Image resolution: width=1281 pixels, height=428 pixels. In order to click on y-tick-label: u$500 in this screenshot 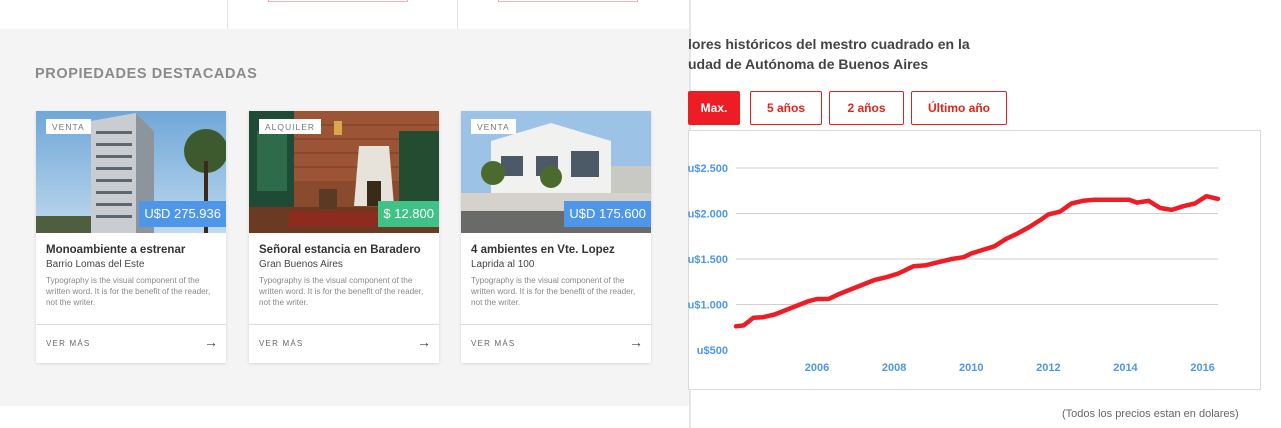, I will do `click(712, 351)`.